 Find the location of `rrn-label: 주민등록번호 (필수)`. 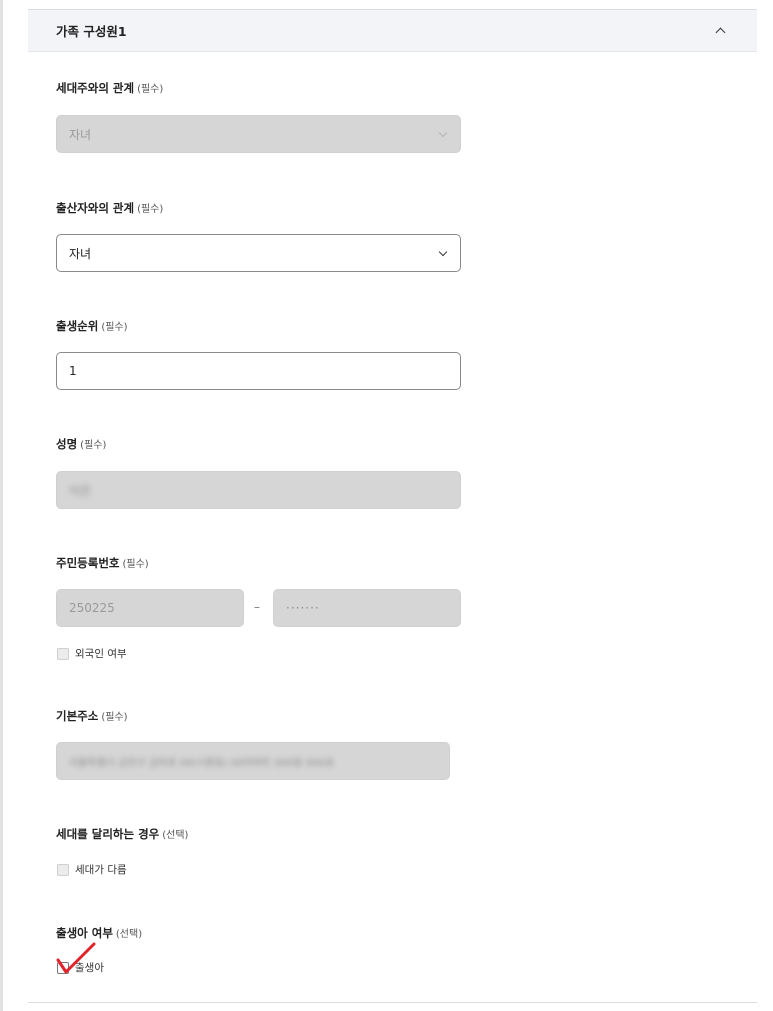

rrn-label: 주민등록번호 (필수) is located at coordinates (102, 563).